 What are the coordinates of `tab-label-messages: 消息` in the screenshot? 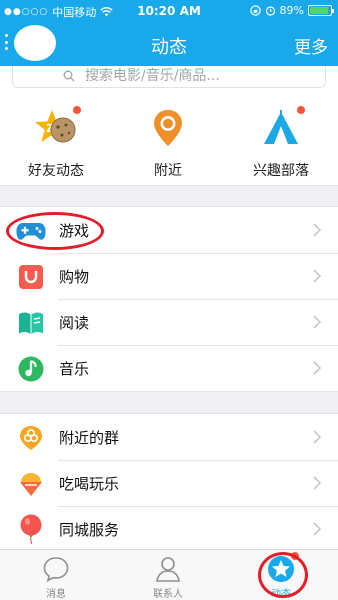 It's located at (56, 594).